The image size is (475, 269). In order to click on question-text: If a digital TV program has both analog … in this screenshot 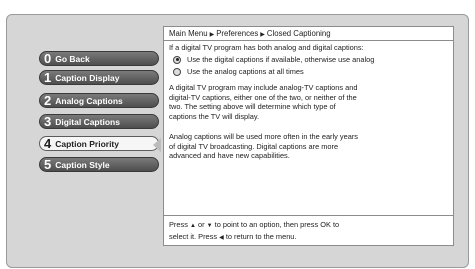, I will do `click(266, 47)`.